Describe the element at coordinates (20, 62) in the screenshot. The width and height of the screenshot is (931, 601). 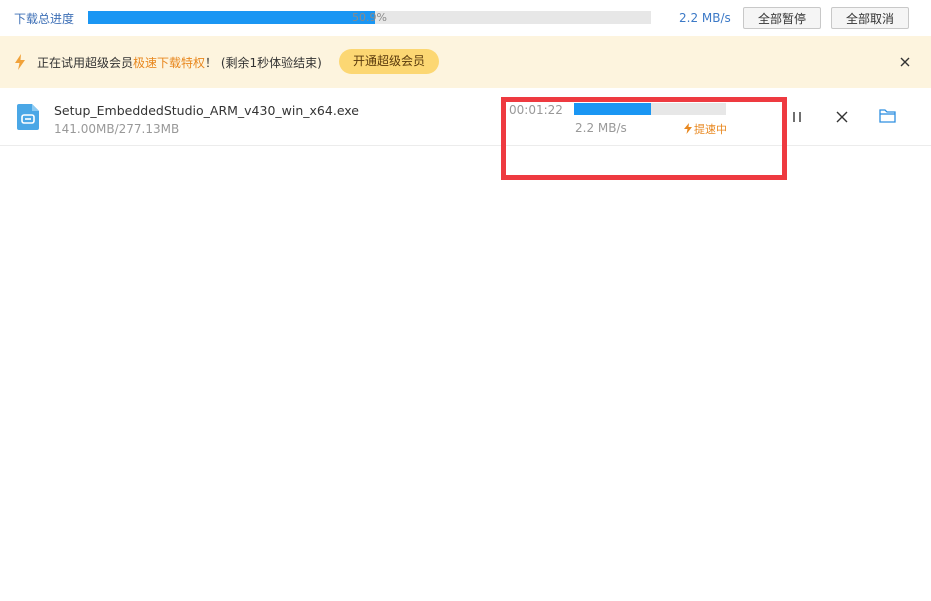
I see `lightning-icon` at that location.